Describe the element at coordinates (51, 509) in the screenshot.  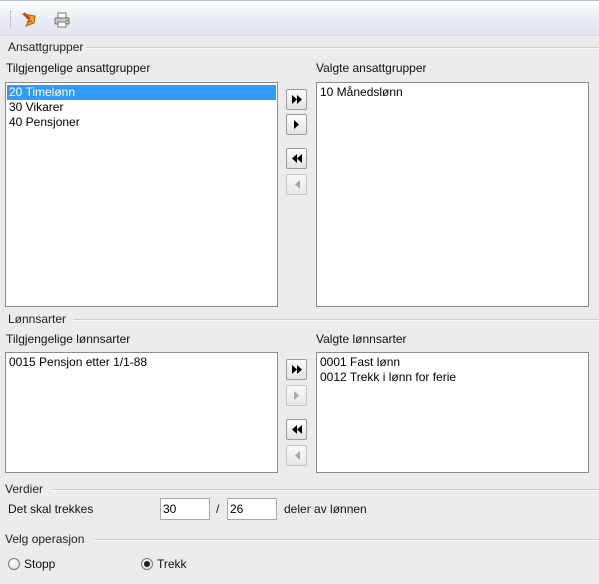
I see `deduction-label: Det skal trekkes` at that location.